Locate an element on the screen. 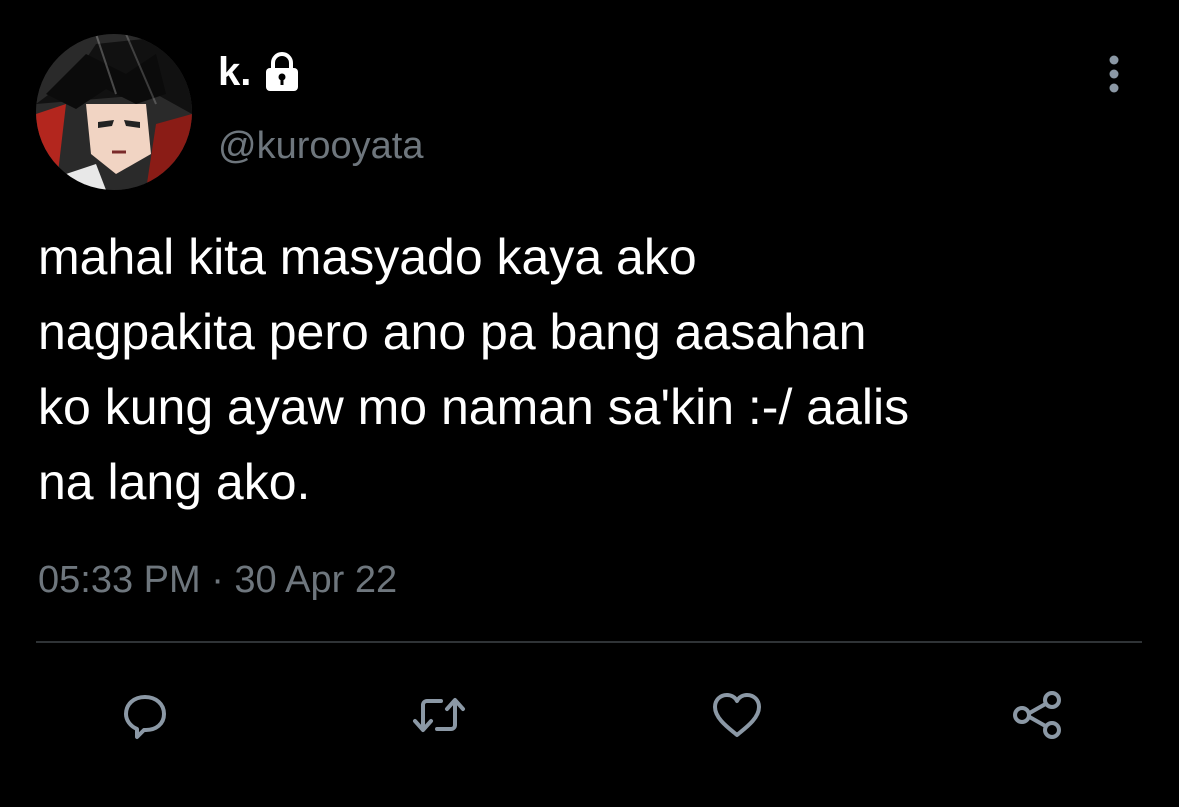 This screenshot has height=807, width=1179. avatar is located at coordinates (114, 112).